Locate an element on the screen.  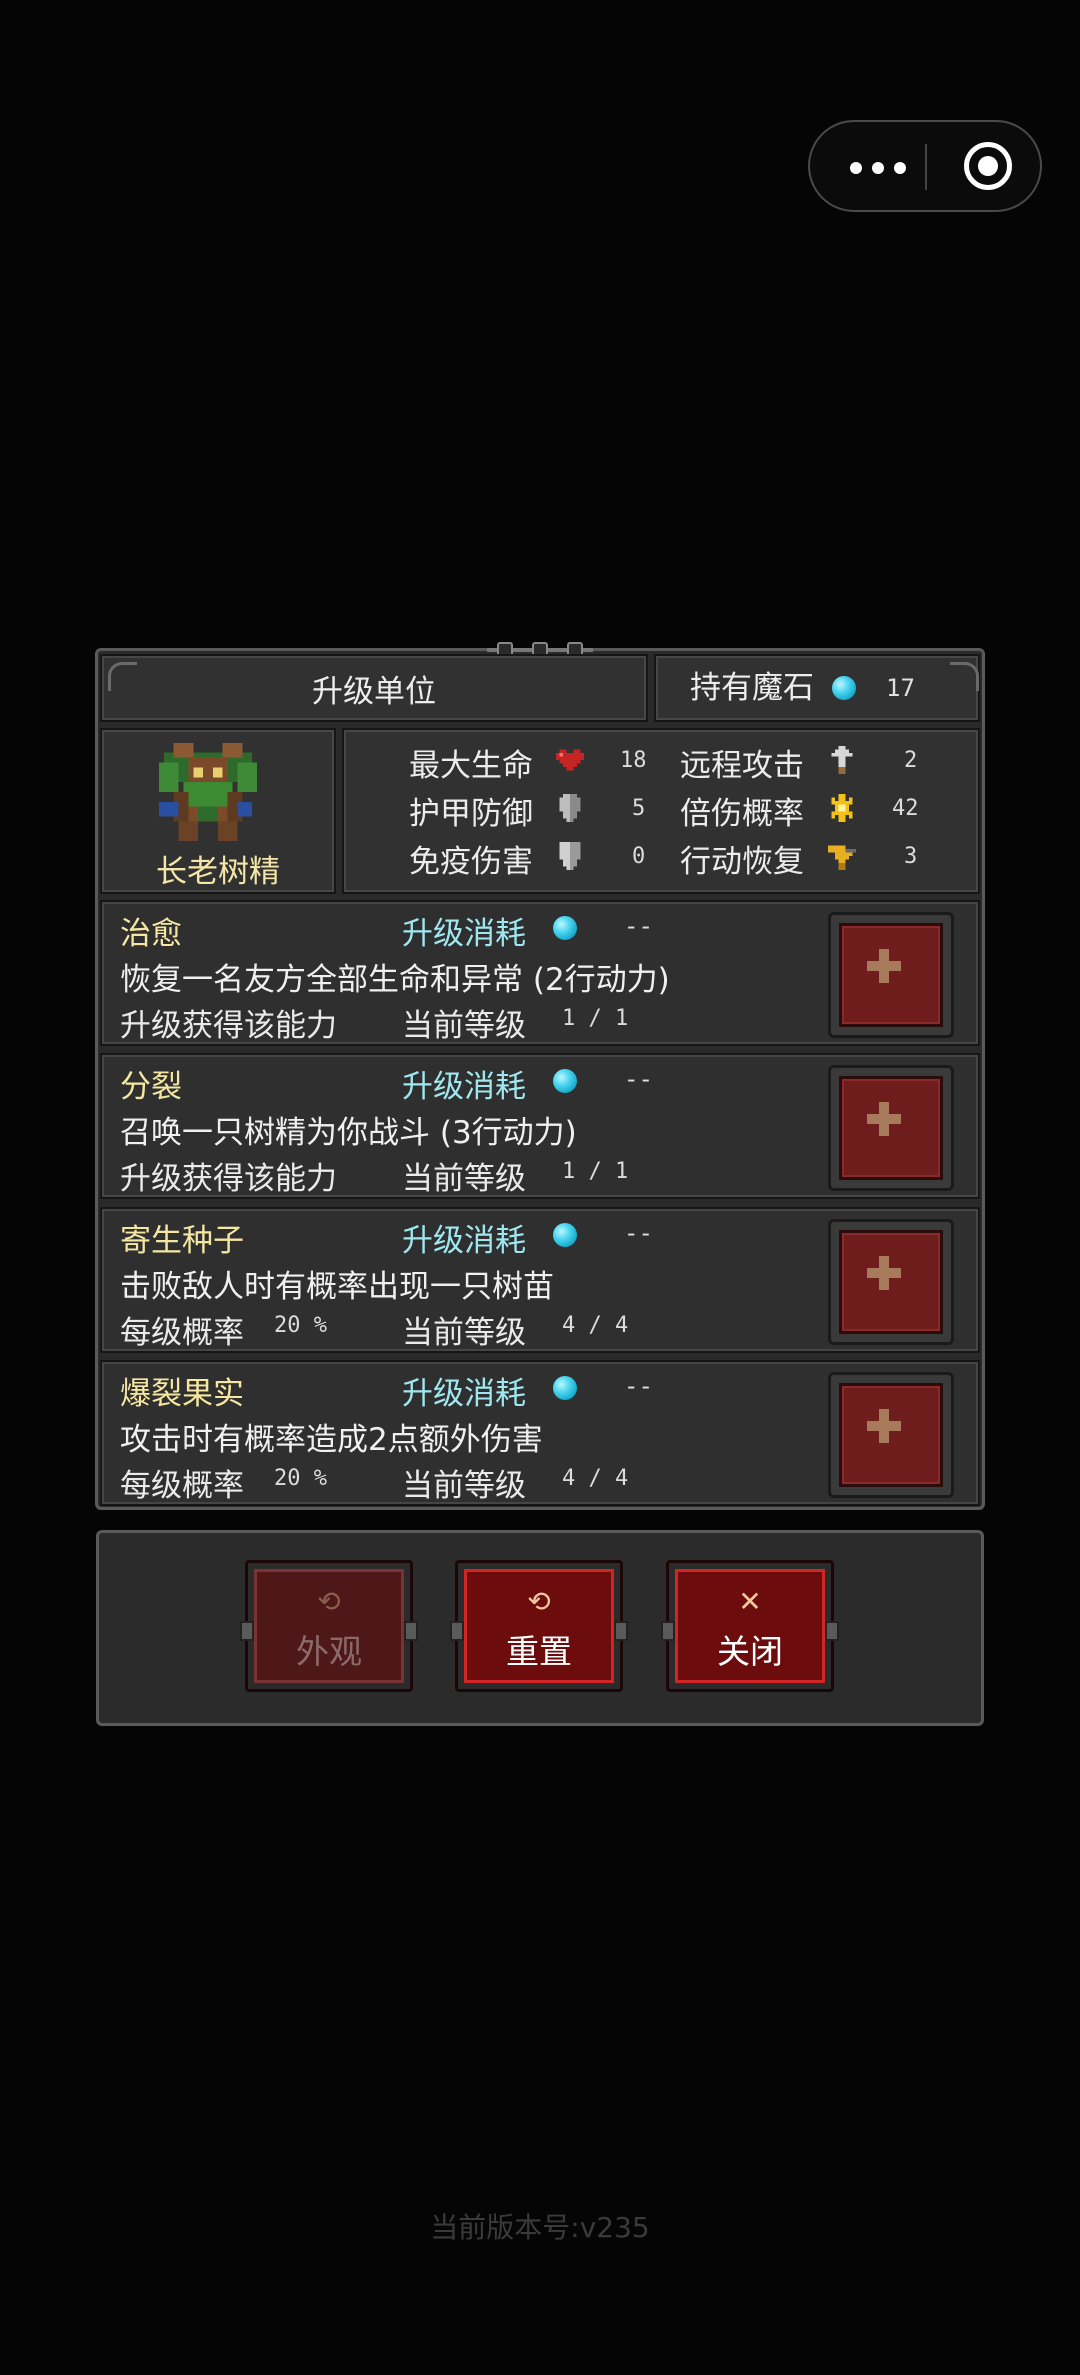
close-button-label: 关闭 is located at coordinates (750, 1651).